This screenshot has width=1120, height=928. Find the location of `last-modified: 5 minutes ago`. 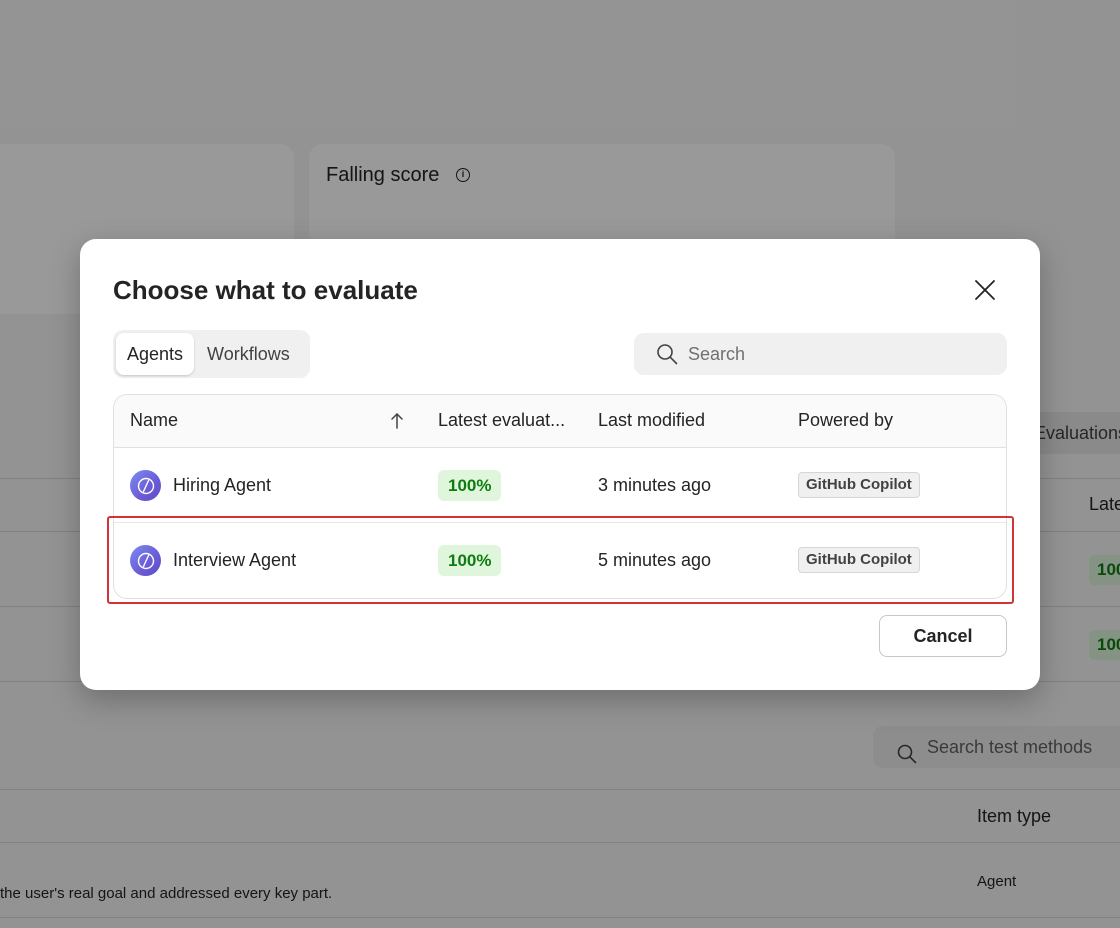

last-modified: 5 minutes ago is located at coordinates (655, 560).